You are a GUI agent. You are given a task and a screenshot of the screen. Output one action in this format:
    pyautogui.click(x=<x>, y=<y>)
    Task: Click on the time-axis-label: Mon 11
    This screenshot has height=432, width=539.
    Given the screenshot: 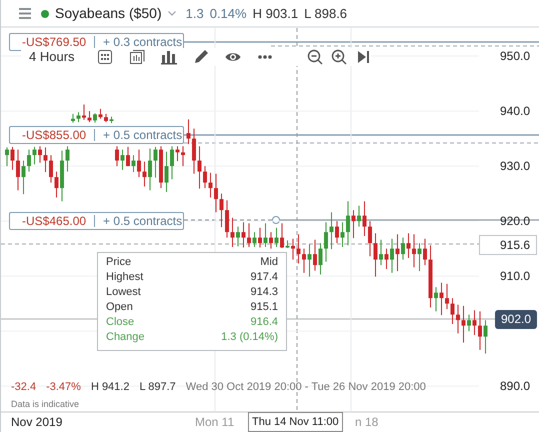 What is the action you would take?
    pyautogui.click(x=214, y=422)
    